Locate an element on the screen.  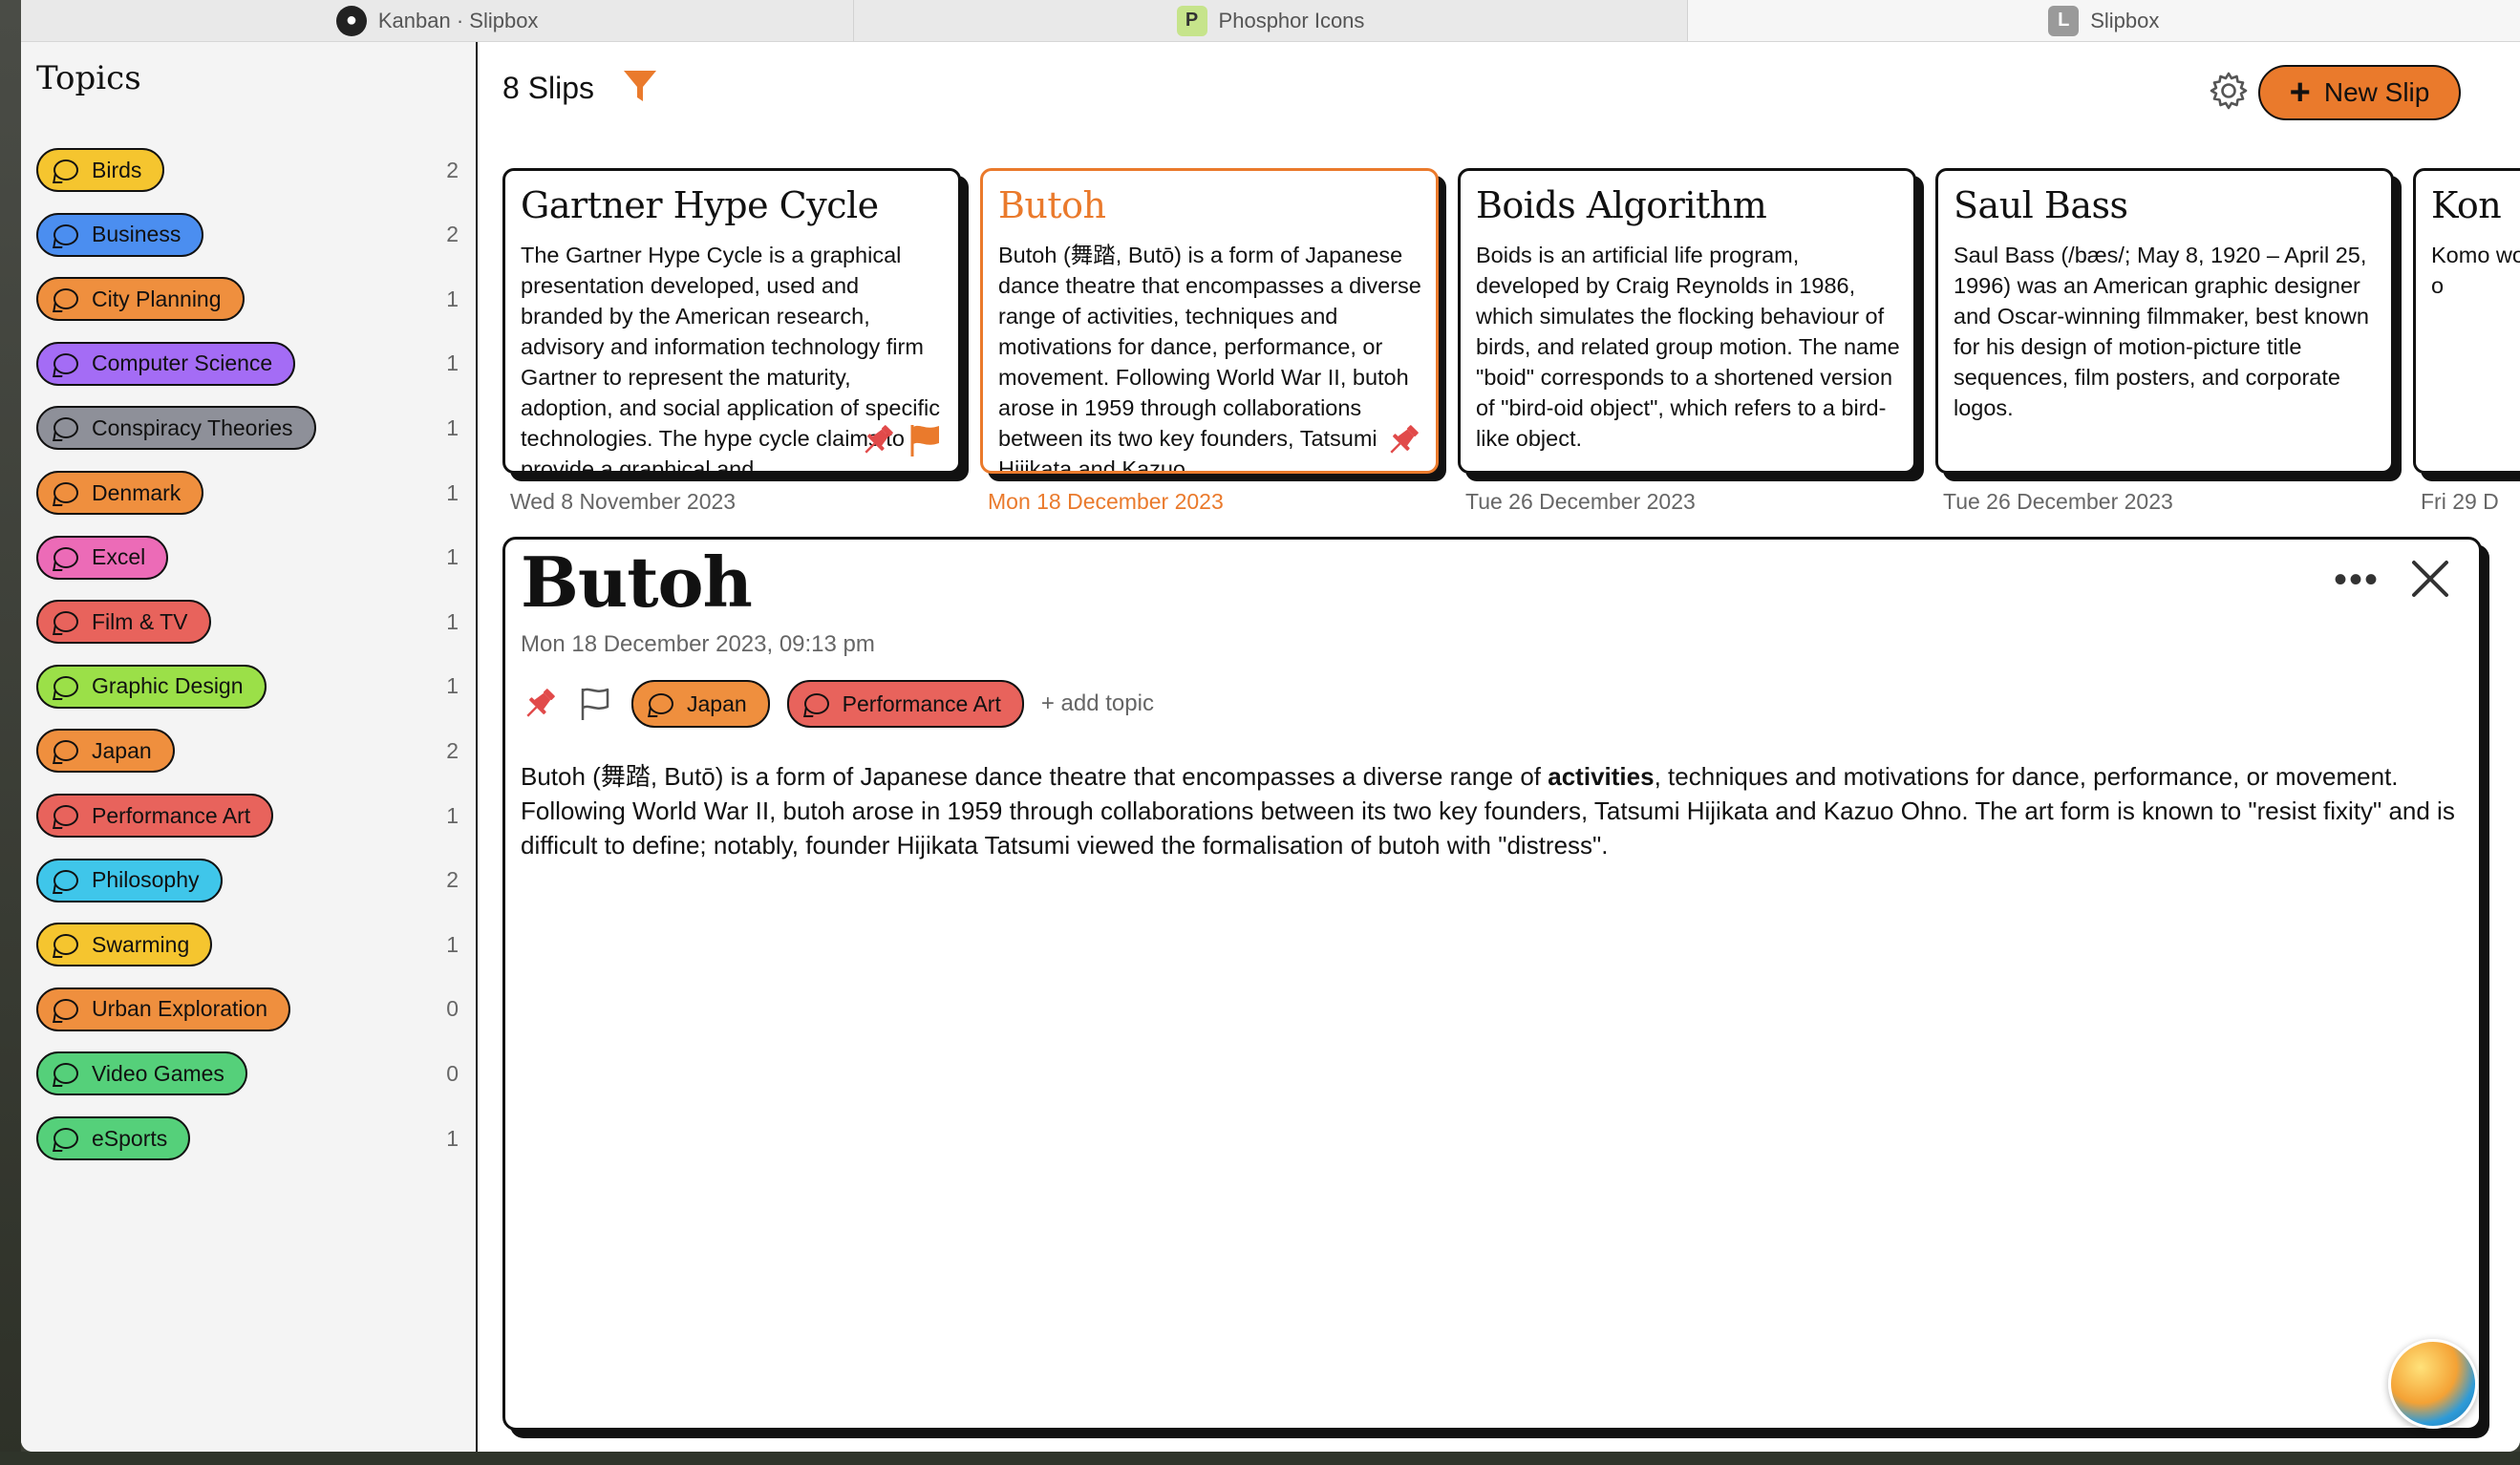
new-slip-button: + New Slip is located at coordinates (2359, 92).